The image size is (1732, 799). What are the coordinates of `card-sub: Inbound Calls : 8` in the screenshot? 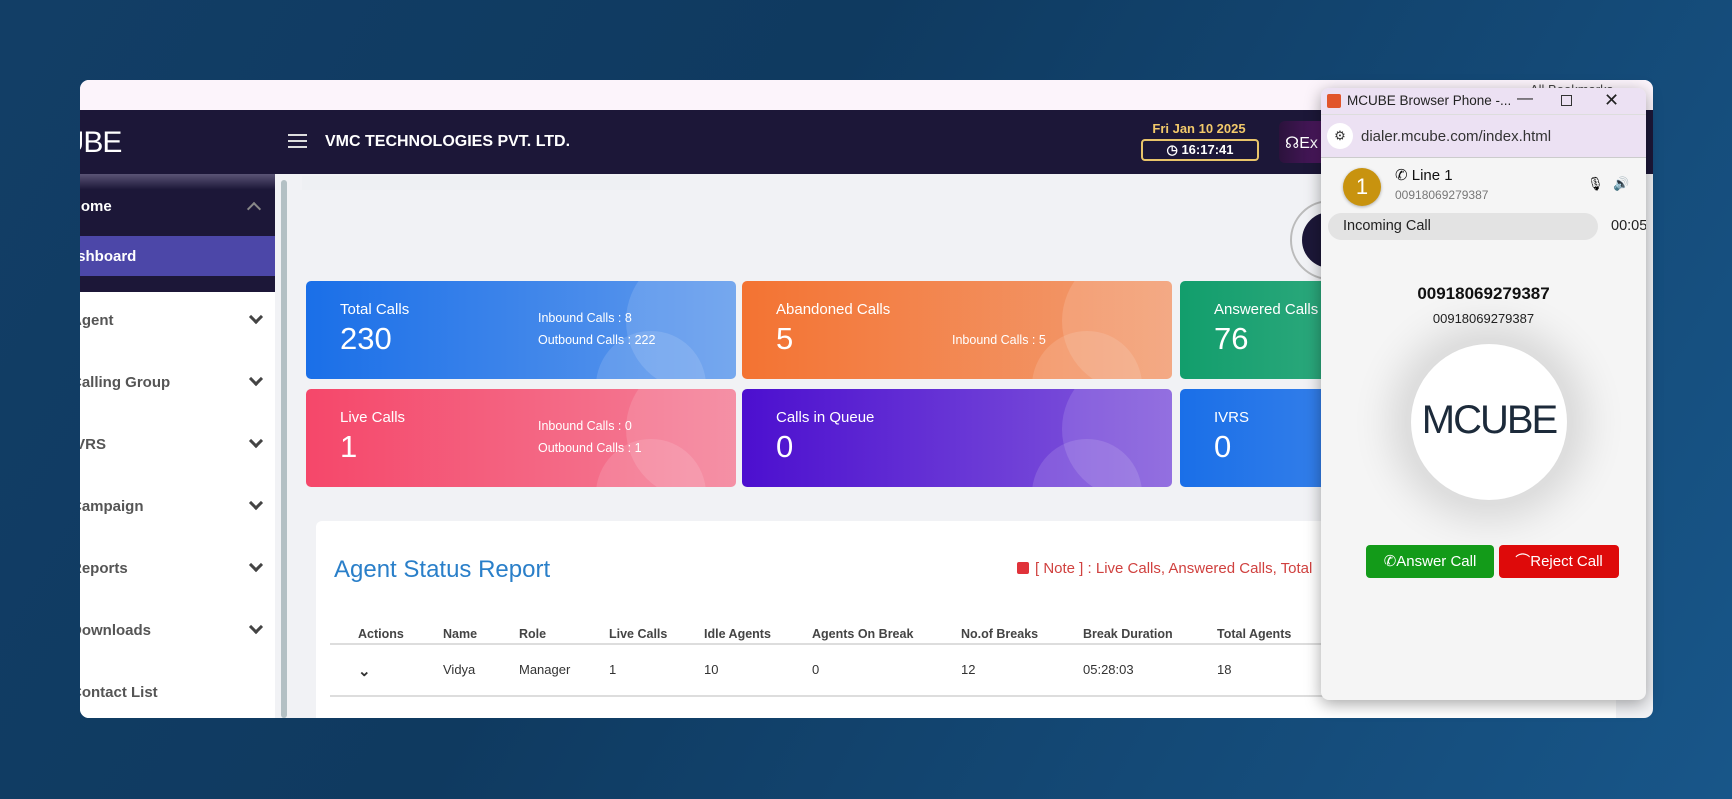 It's located at (585, 318).